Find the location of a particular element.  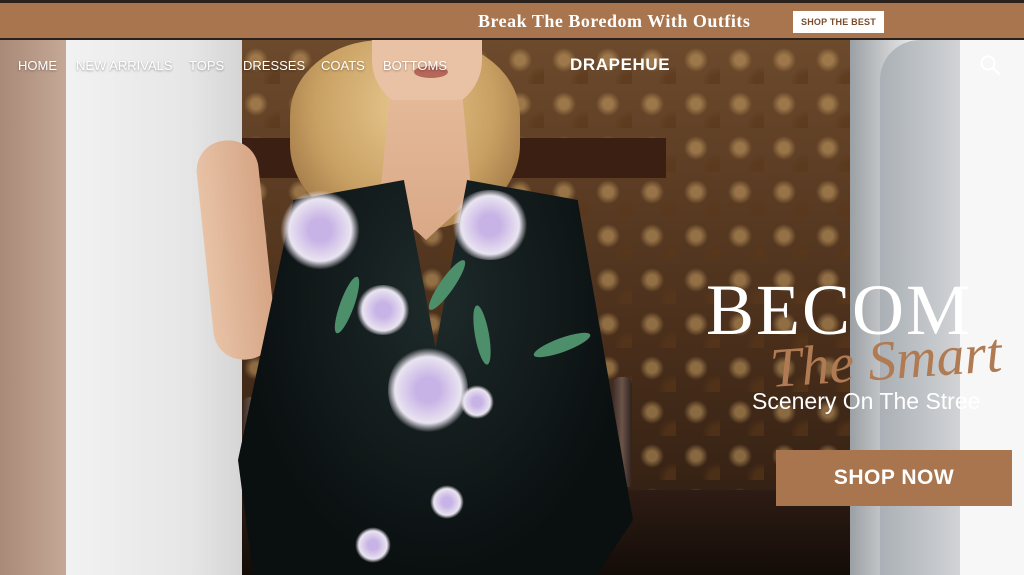

hero-wall-left is located at coordinates (35, 307).